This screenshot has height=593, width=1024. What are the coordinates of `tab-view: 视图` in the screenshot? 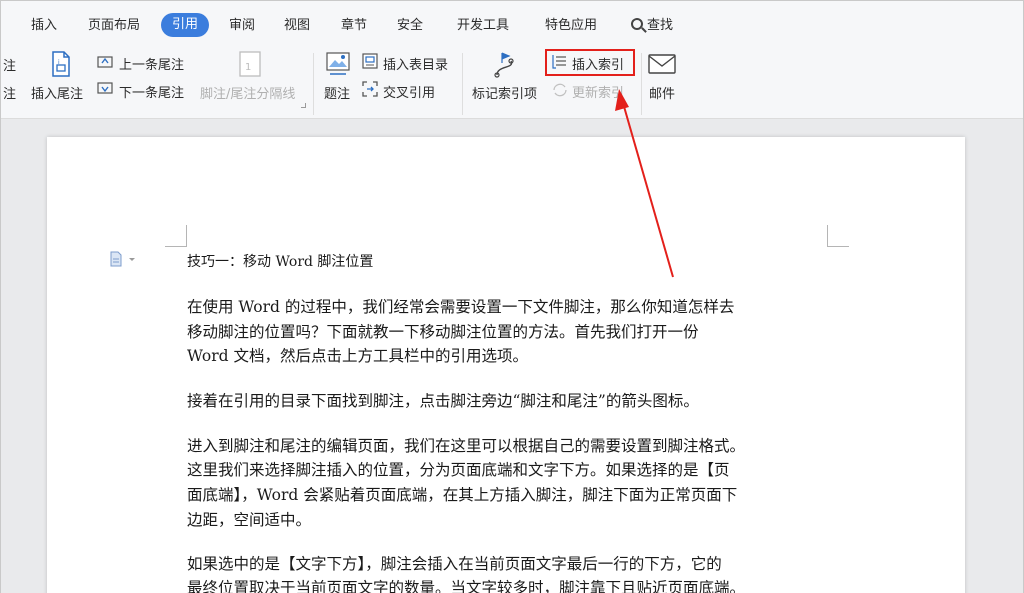 It's located at (297, 25).